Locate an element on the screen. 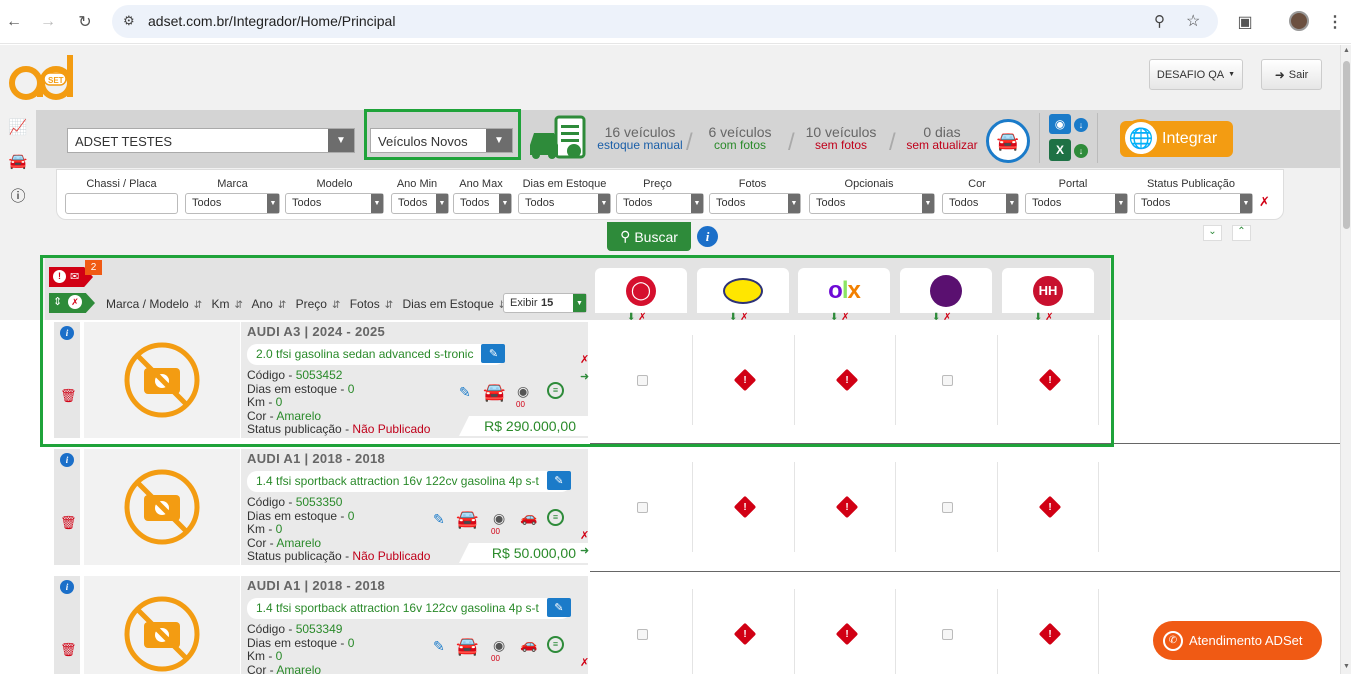 This screenshot has width=1351, height=674. expand-down-icon: ⌄ is located at coordinates (1212, 233).